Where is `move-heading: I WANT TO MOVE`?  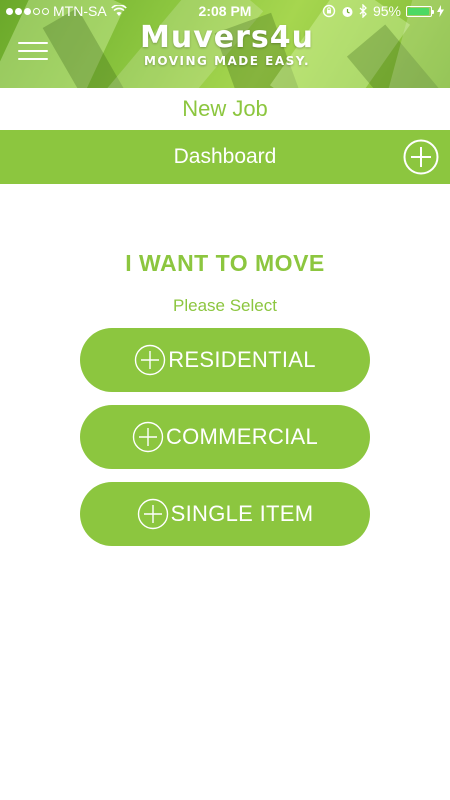 move-heading: I WANT TO MOVE is located at coordinates (225, 263).